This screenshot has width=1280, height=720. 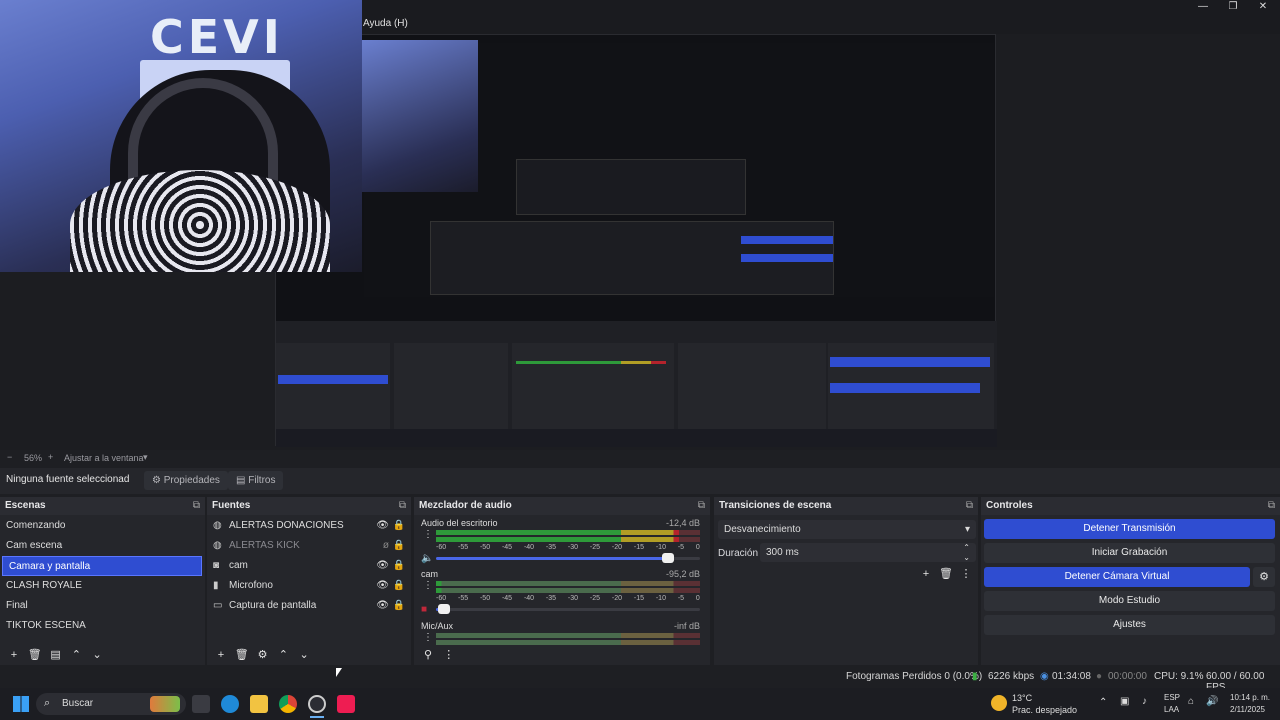 What do you see at coordinates (111, 704) in the screenshot?
I see `taskbar-search: ⌕ Buscar` at bounding box center [111, 704].